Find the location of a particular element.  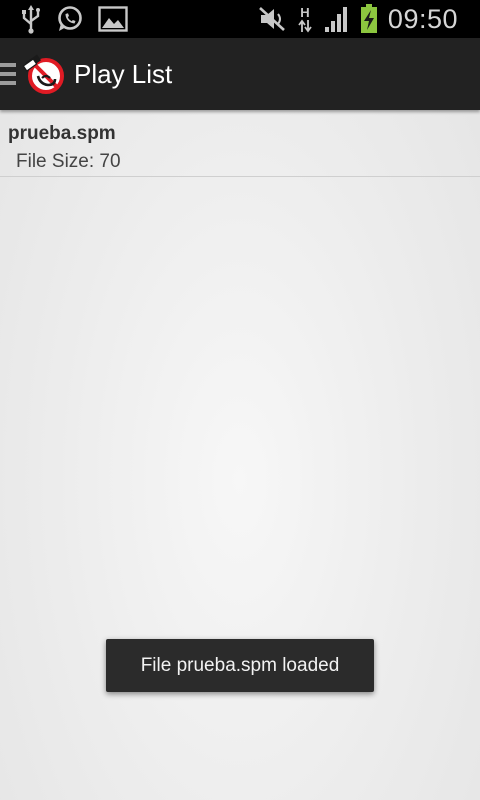

system-status: H 09:50 is located at coordinates (369, 19).